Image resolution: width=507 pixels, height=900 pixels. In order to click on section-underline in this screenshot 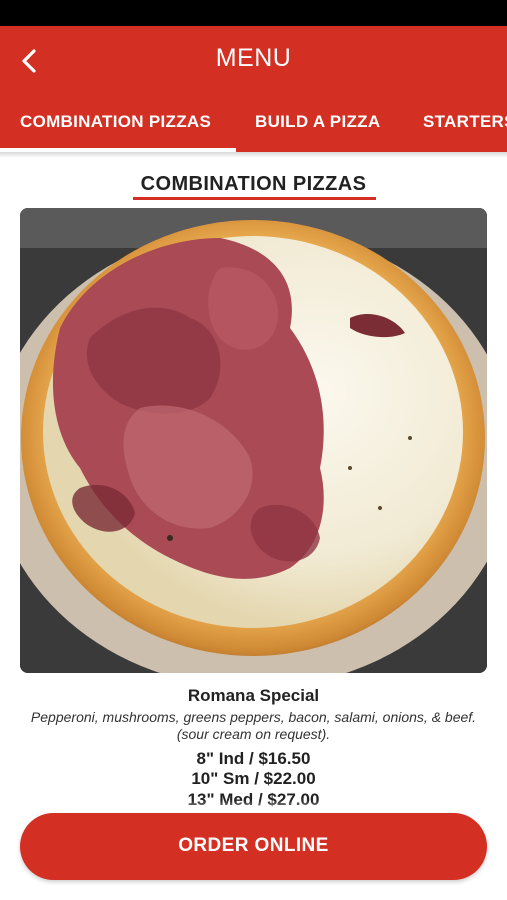, I will do `click(254, 198)`.